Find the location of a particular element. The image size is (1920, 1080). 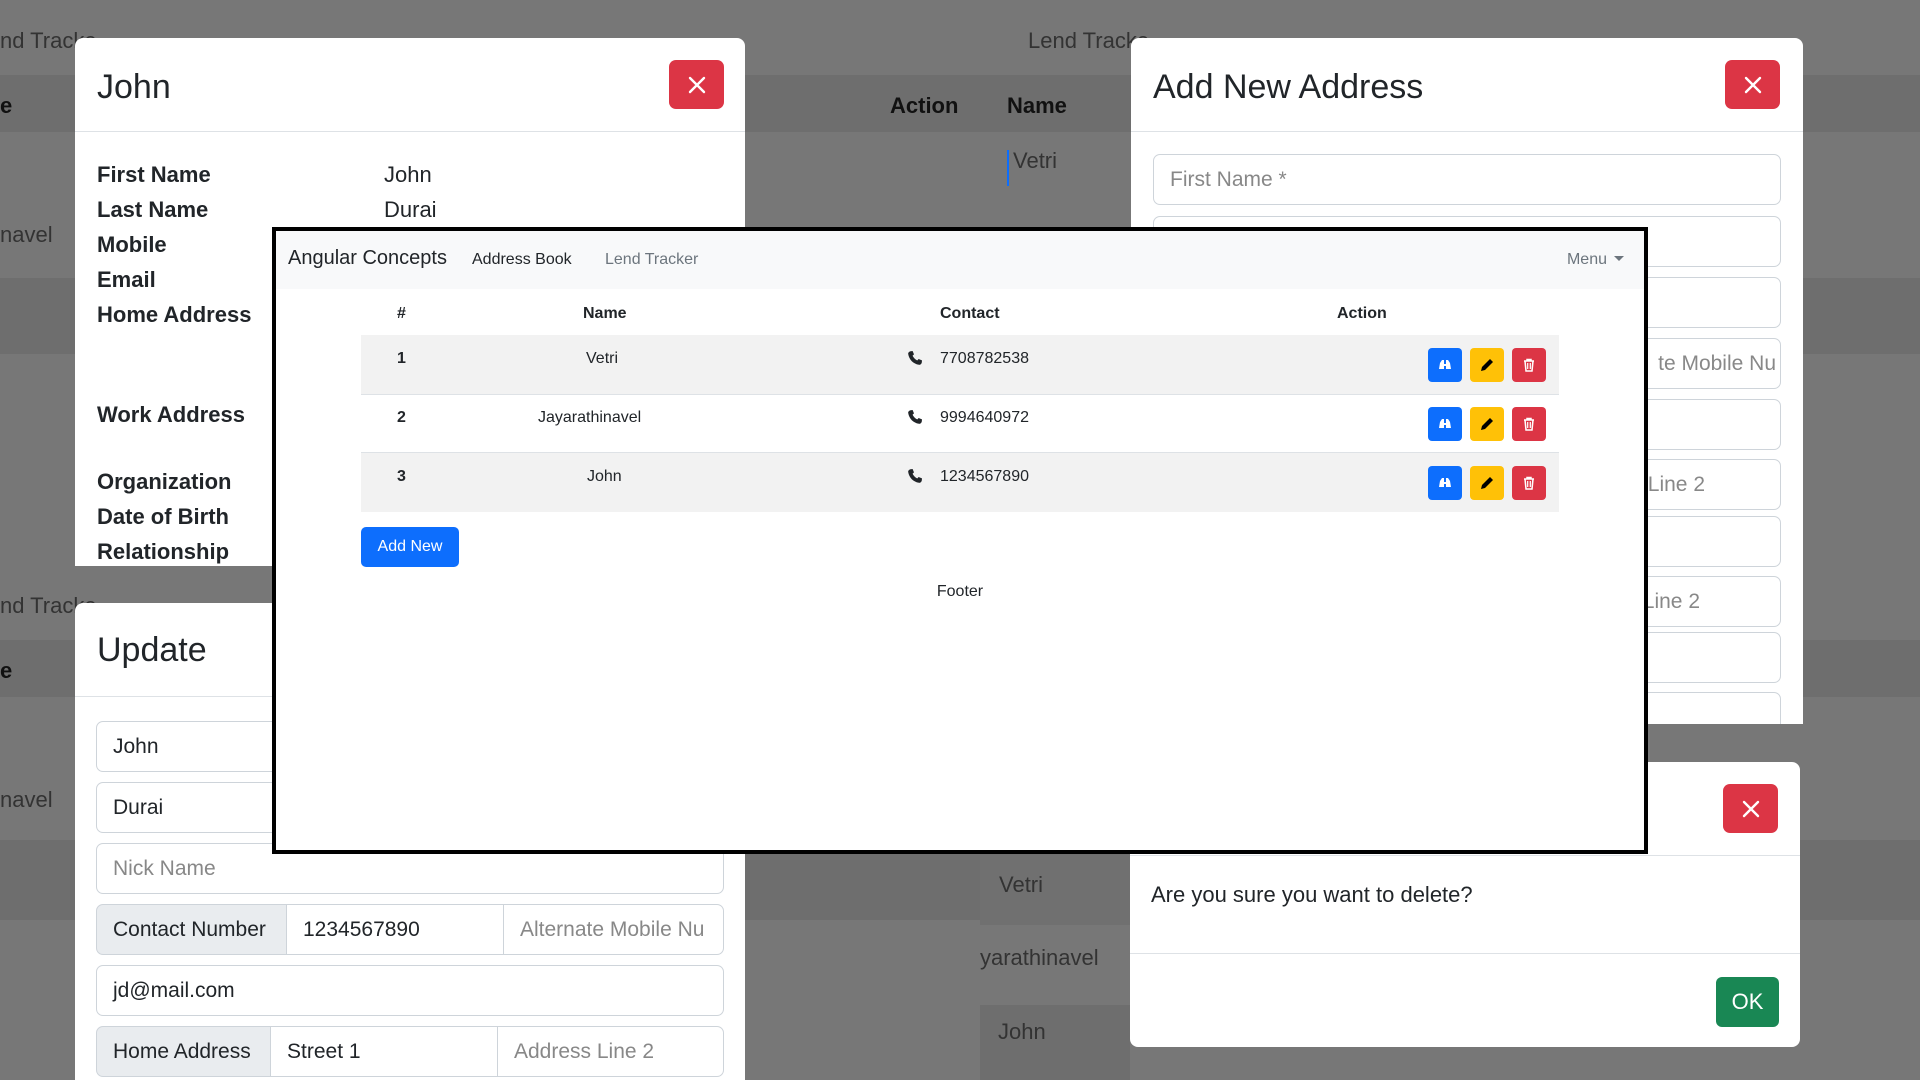

footer: Footer is located at coordinates (960, 591).